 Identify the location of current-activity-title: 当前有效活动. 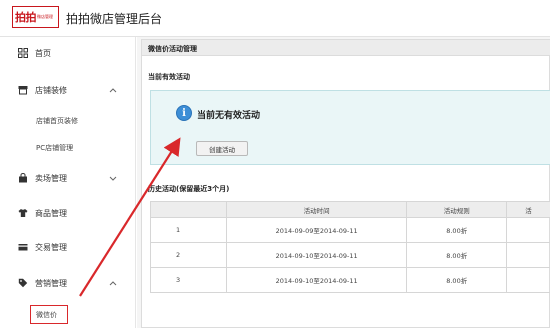
(169, 77).